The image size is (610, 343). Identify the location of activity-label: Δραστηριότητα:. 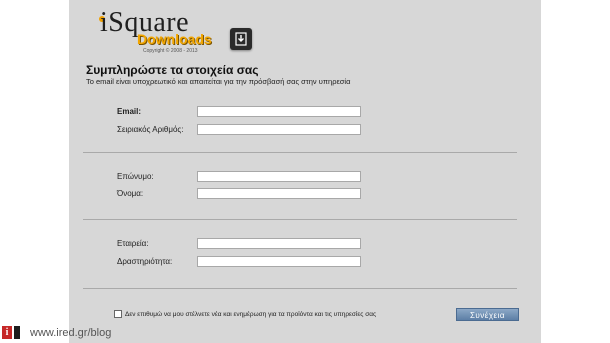
(145, 261).